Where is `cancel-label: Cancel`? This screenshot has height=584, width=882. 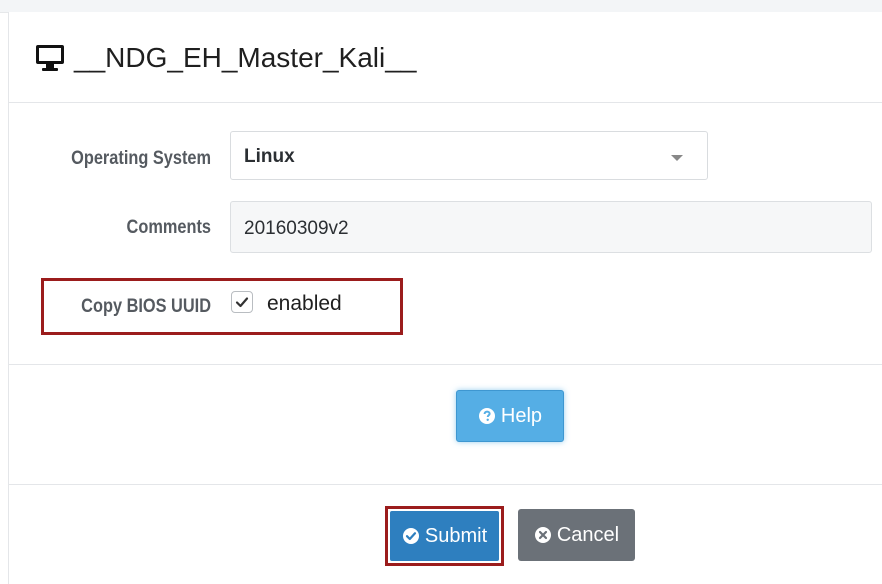
cancel-label: Cancel is located at coordinates (588, 534).